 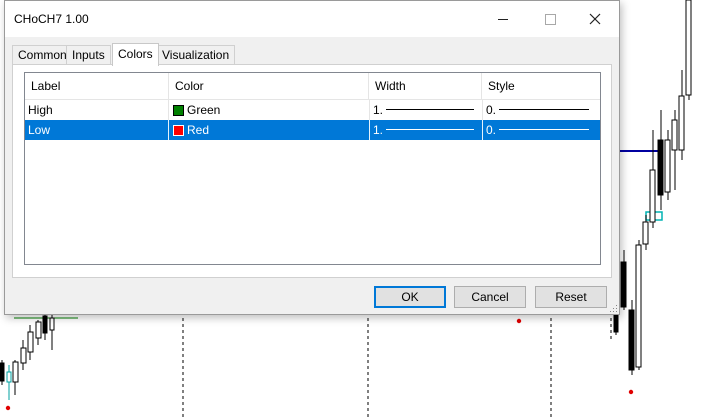 I want to click on close-icon, so click(x=595, y=19).